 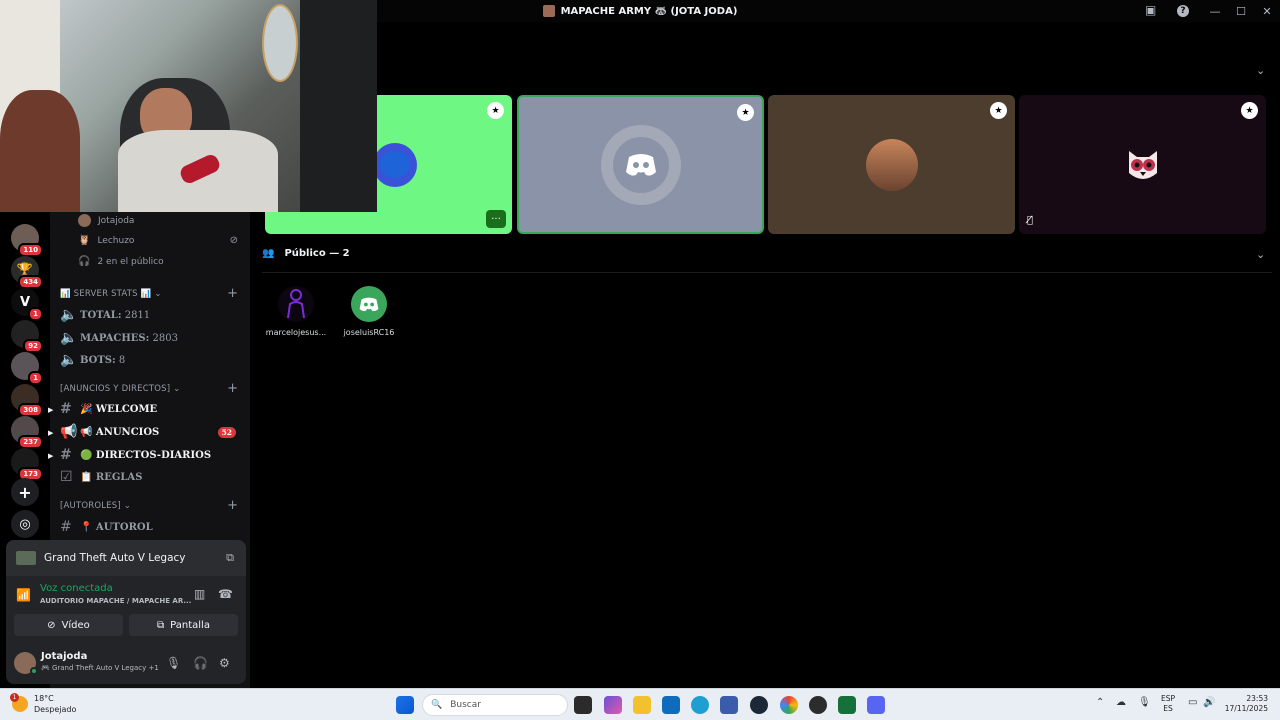 What do you see at coordinates (165, 338) in the screenshot?
I see `stat-value: 2803` at bounding box center [165, 338].